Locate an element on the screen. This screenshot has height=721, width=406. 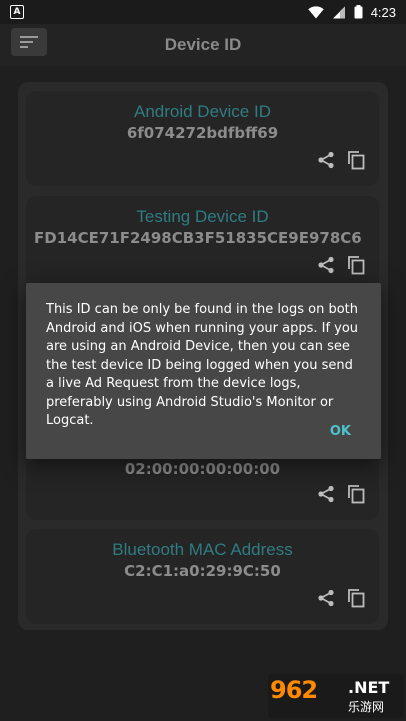
cellular-signal-icon is located at coordinates (339, 12).